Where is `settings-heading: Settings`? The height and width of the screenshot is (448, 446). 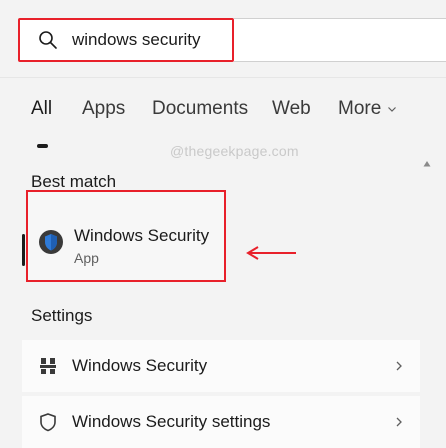 settings-heading: Settings is located at coordinates (62, 315).